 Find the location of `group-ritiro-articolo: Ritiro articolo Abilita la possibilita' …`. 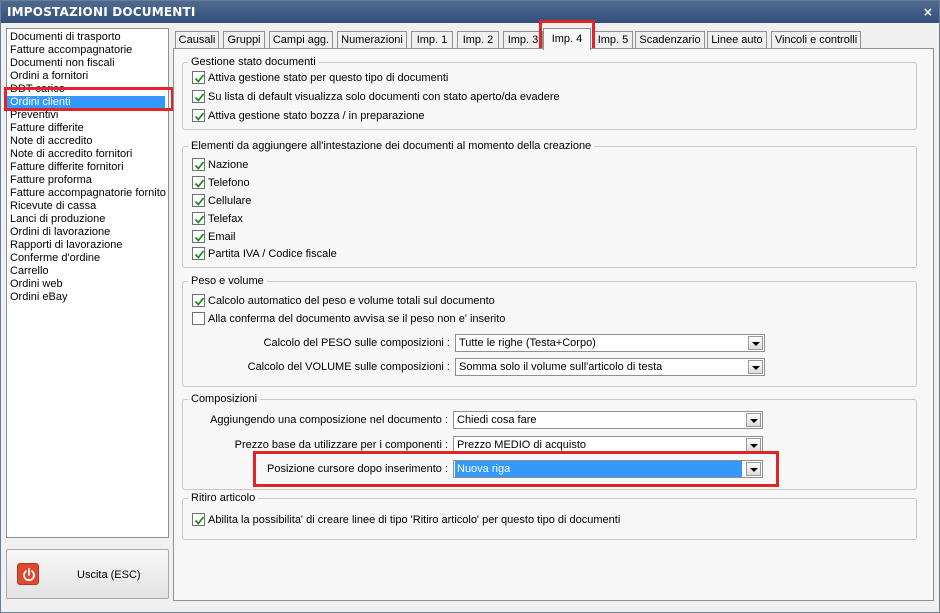

group-ritiro-articolo: Ritiro articolo Abilita la possibilita' … is located at coordinates (549, 515).